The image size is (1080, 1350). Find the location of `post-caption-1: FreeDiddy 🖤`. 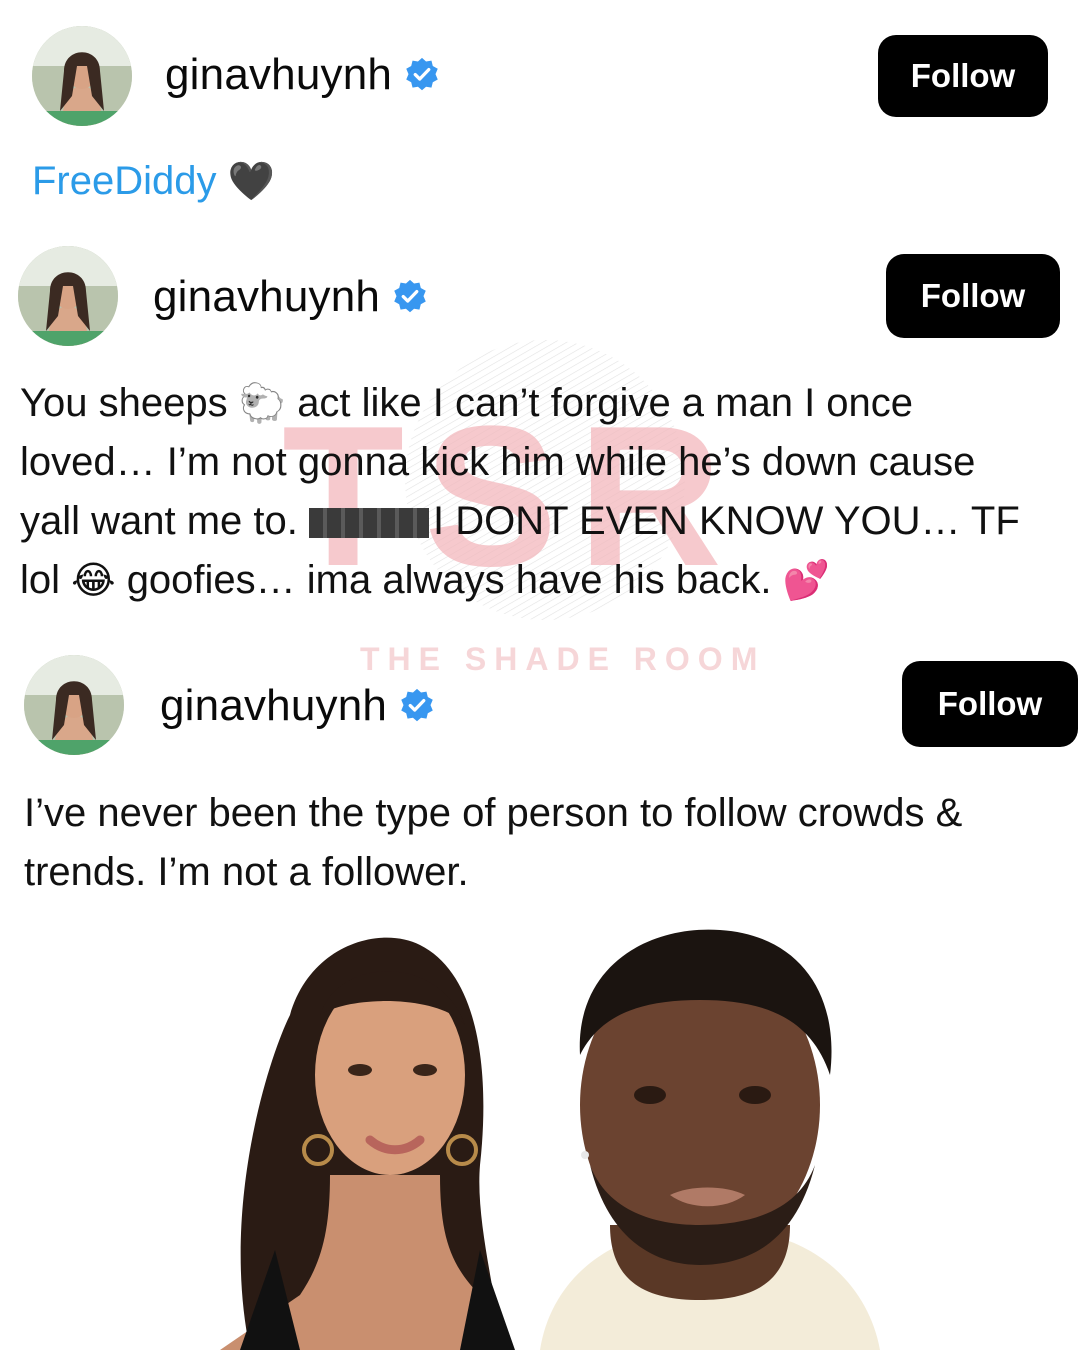

post-caption-1: FreeDiddy 🖤 is located at coordinates (153, 181).